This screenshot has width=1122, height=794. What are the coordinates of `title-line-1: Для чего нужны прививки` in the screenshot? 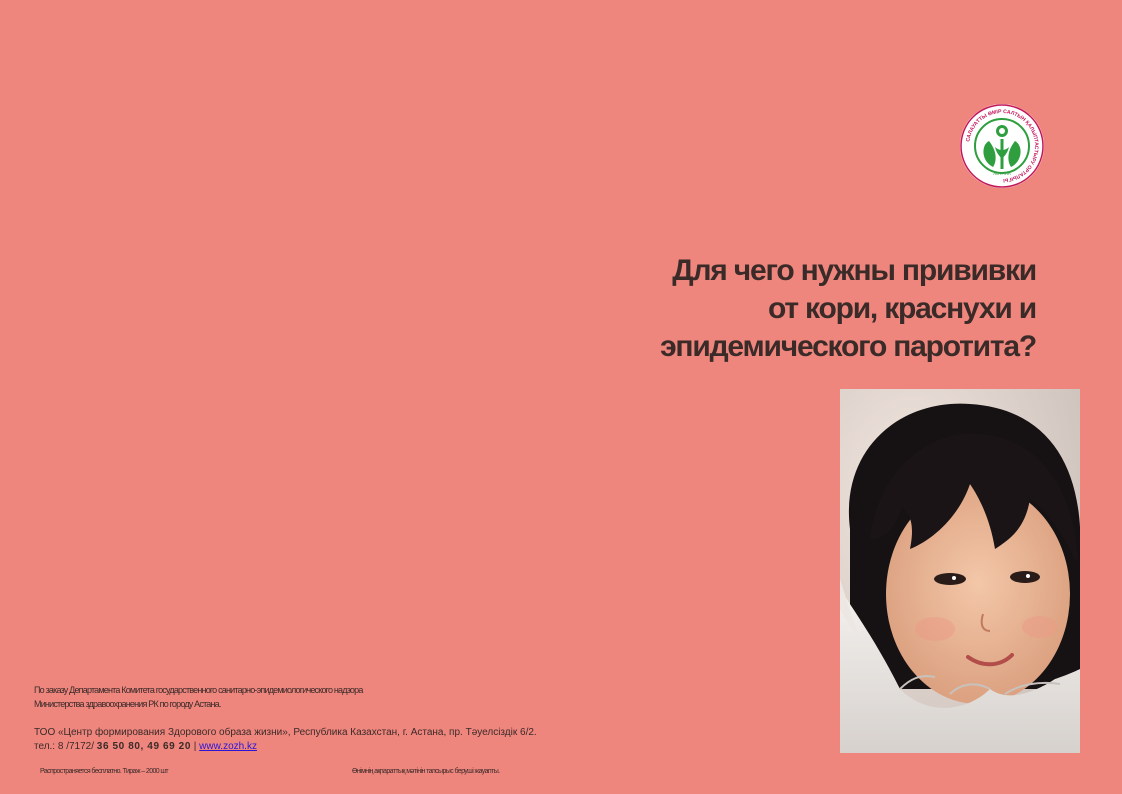 It's located at (854, 270).